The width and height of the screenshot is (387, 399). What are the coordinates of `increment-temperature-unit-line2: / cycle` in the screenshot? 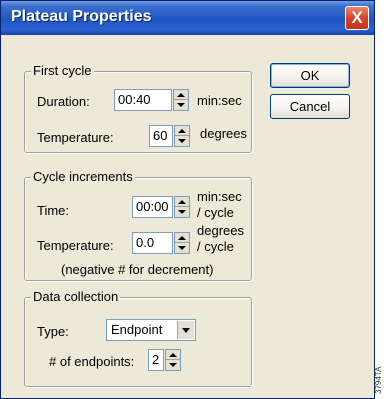 It's located at (215, 246).